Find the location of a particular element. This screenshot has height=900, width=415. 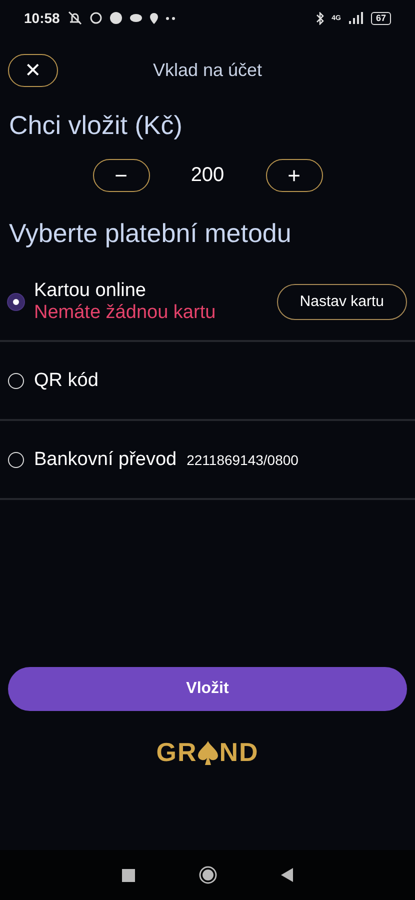

set-card-button: Nastav kartu is located at coordinates (341, 302).